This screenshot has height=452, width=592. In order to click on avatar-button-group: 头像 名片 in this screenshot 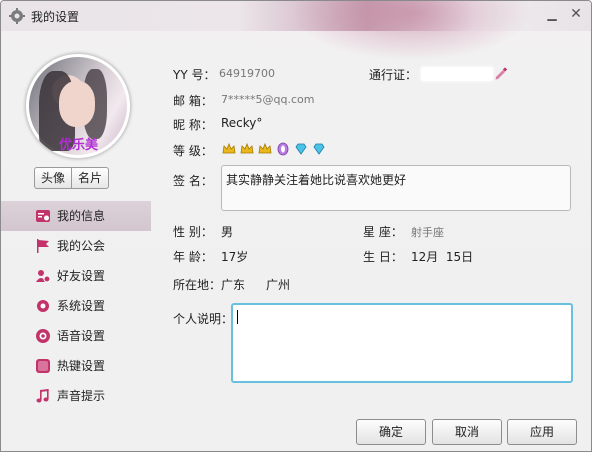, I will do `click(72, 178)`.